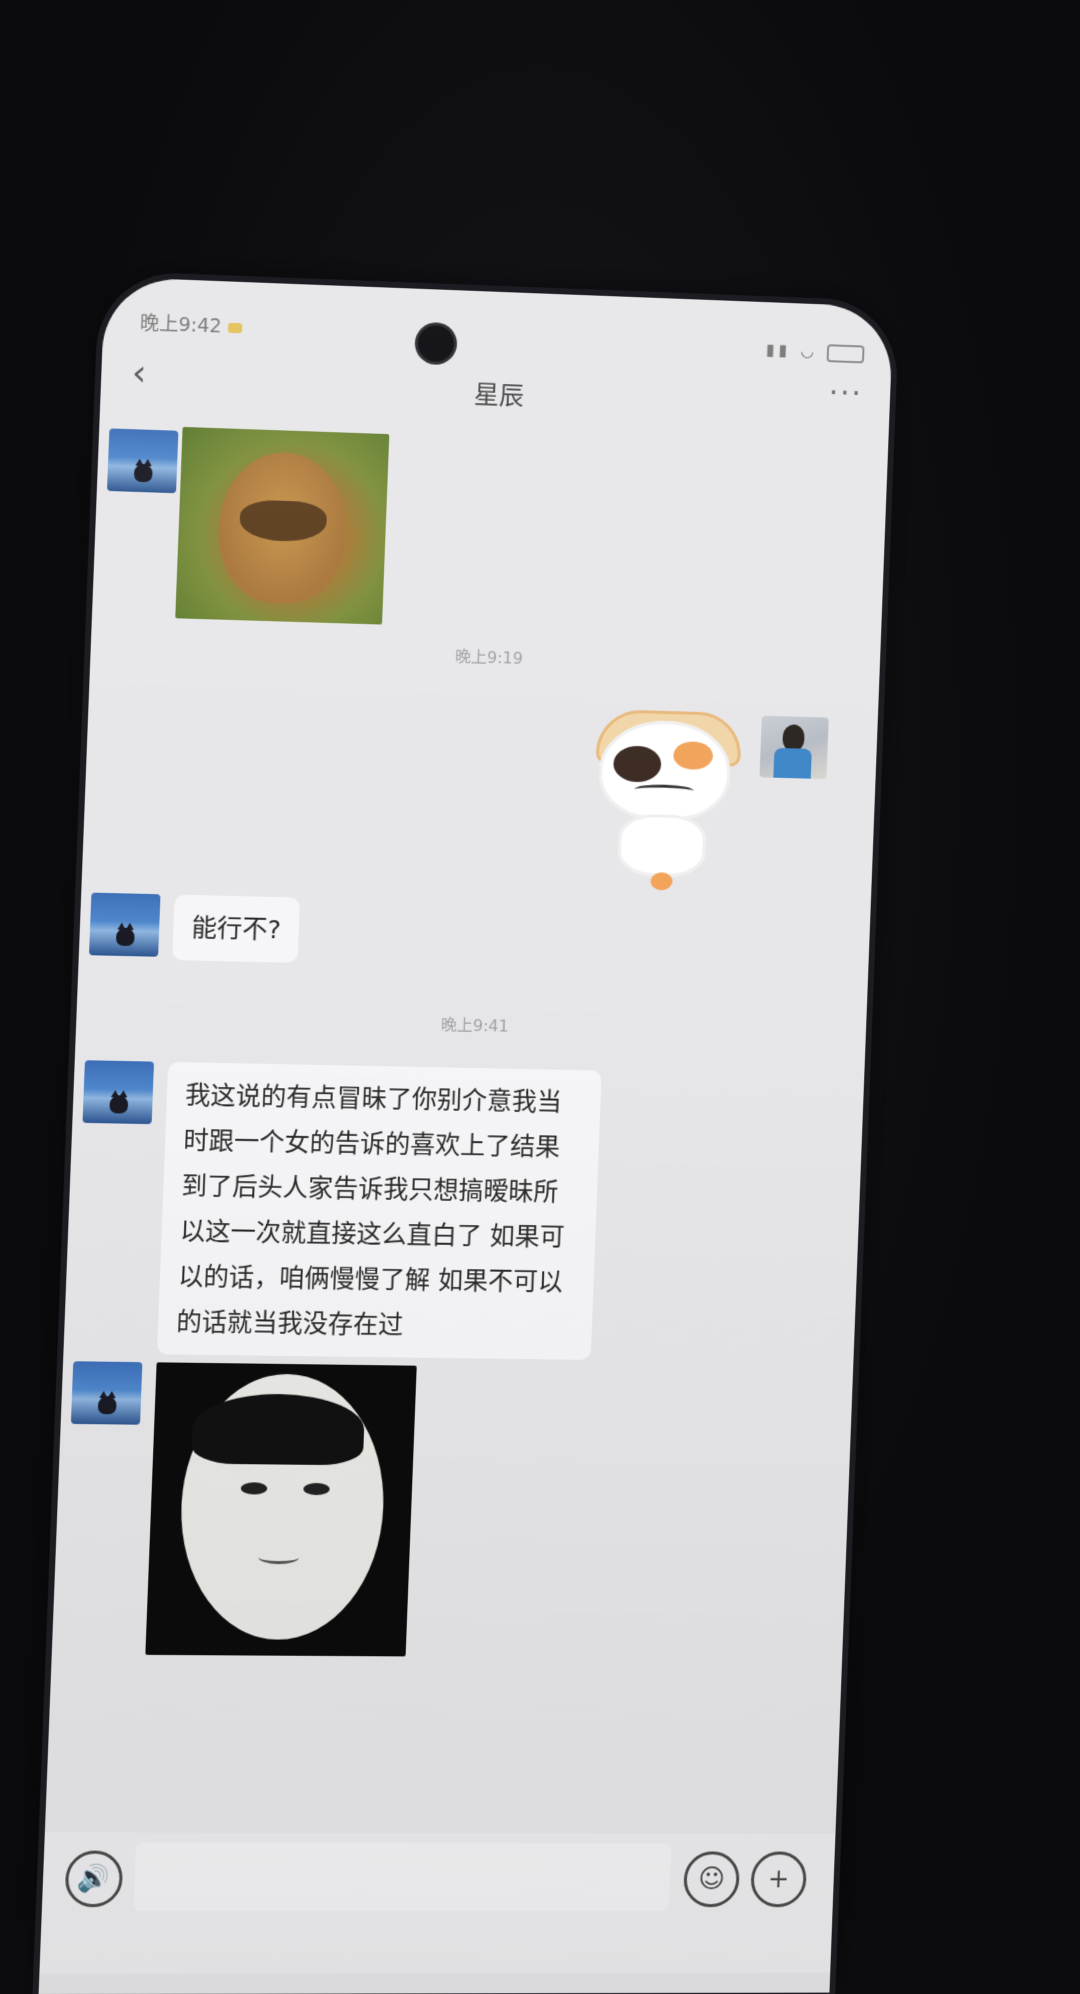  What do you see at coordinates (793, 737) in the screenshot?
I see `avatar-person-head` at bounding box center [793, 737].